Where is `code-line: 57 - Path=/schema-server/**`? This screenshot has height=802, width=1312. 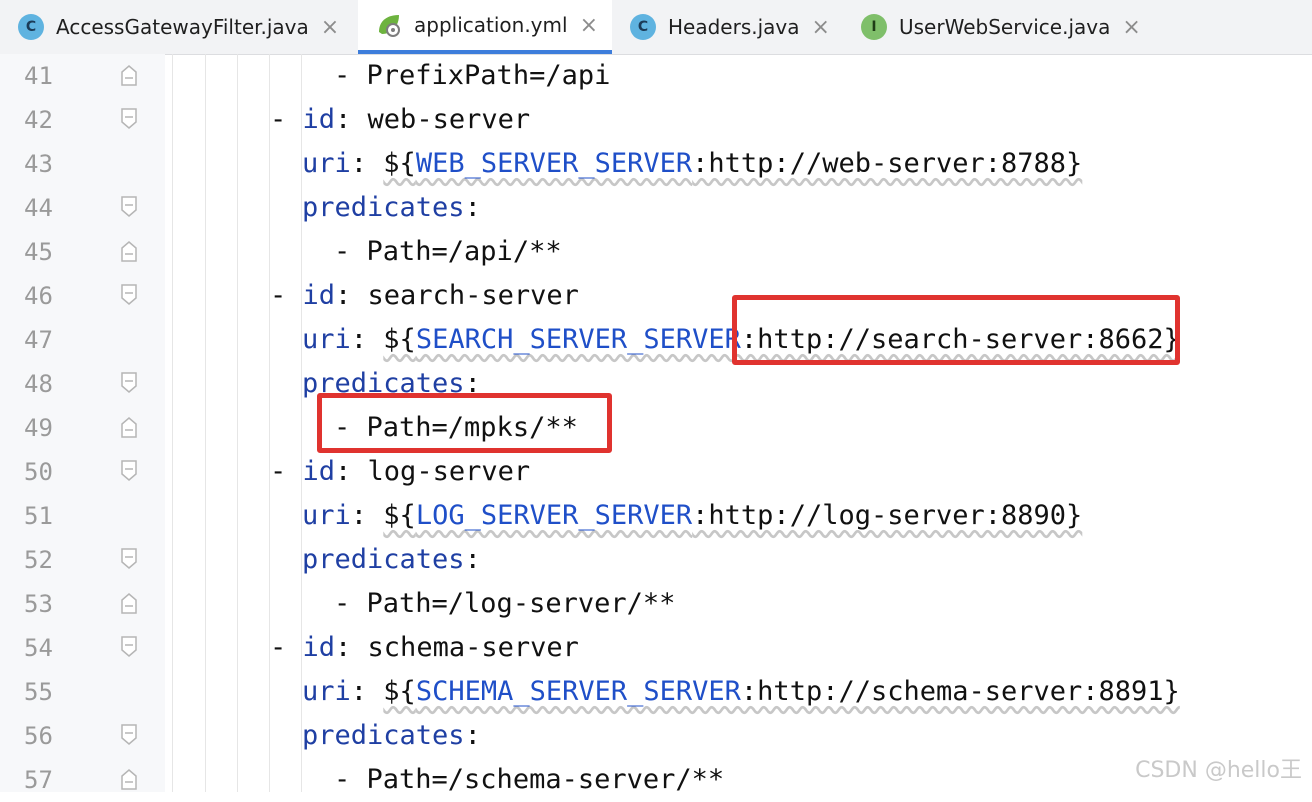 code-line: 57 - Path=/schema-server/** is located at coordinates (656, 780).